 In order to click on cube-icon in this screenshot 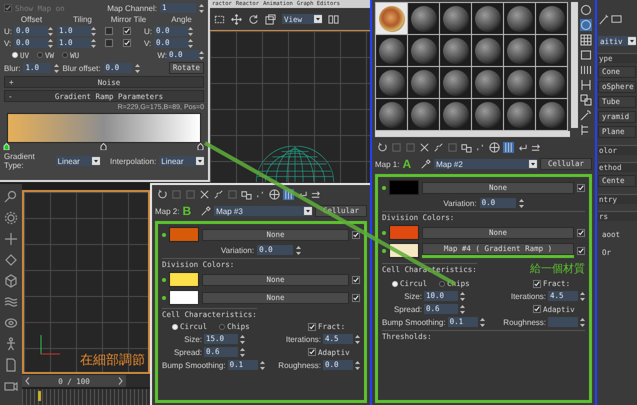, I will do `click(11, 281)`.